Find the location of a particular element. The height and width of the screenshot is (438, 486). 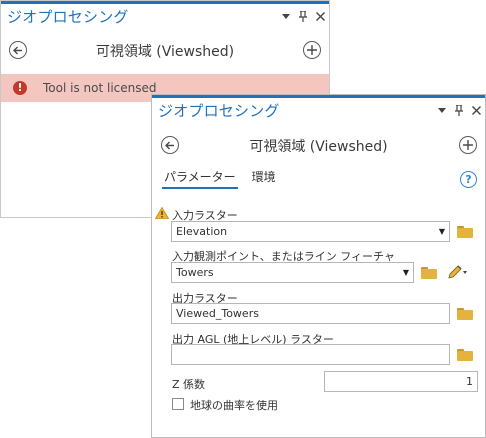

z-factor-label: Z 係数 is located at coordinates (189, 384).